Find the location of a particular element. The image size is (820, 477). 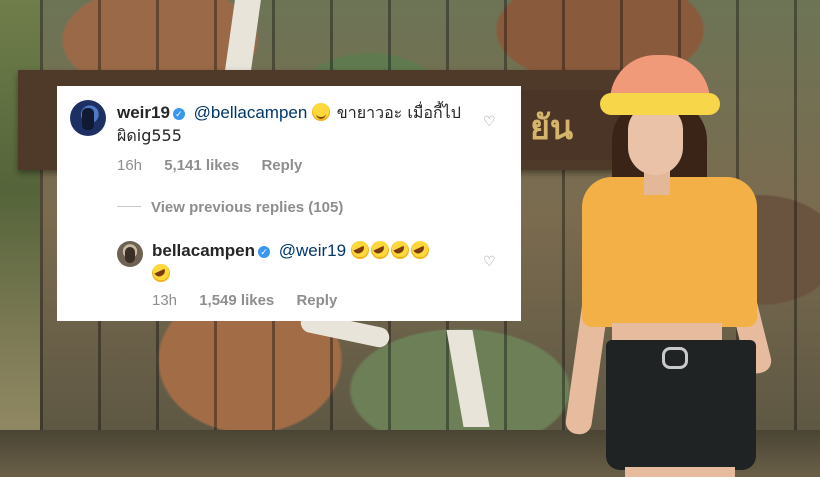

avatar-bellacampen is located at coordinates (130, 254).